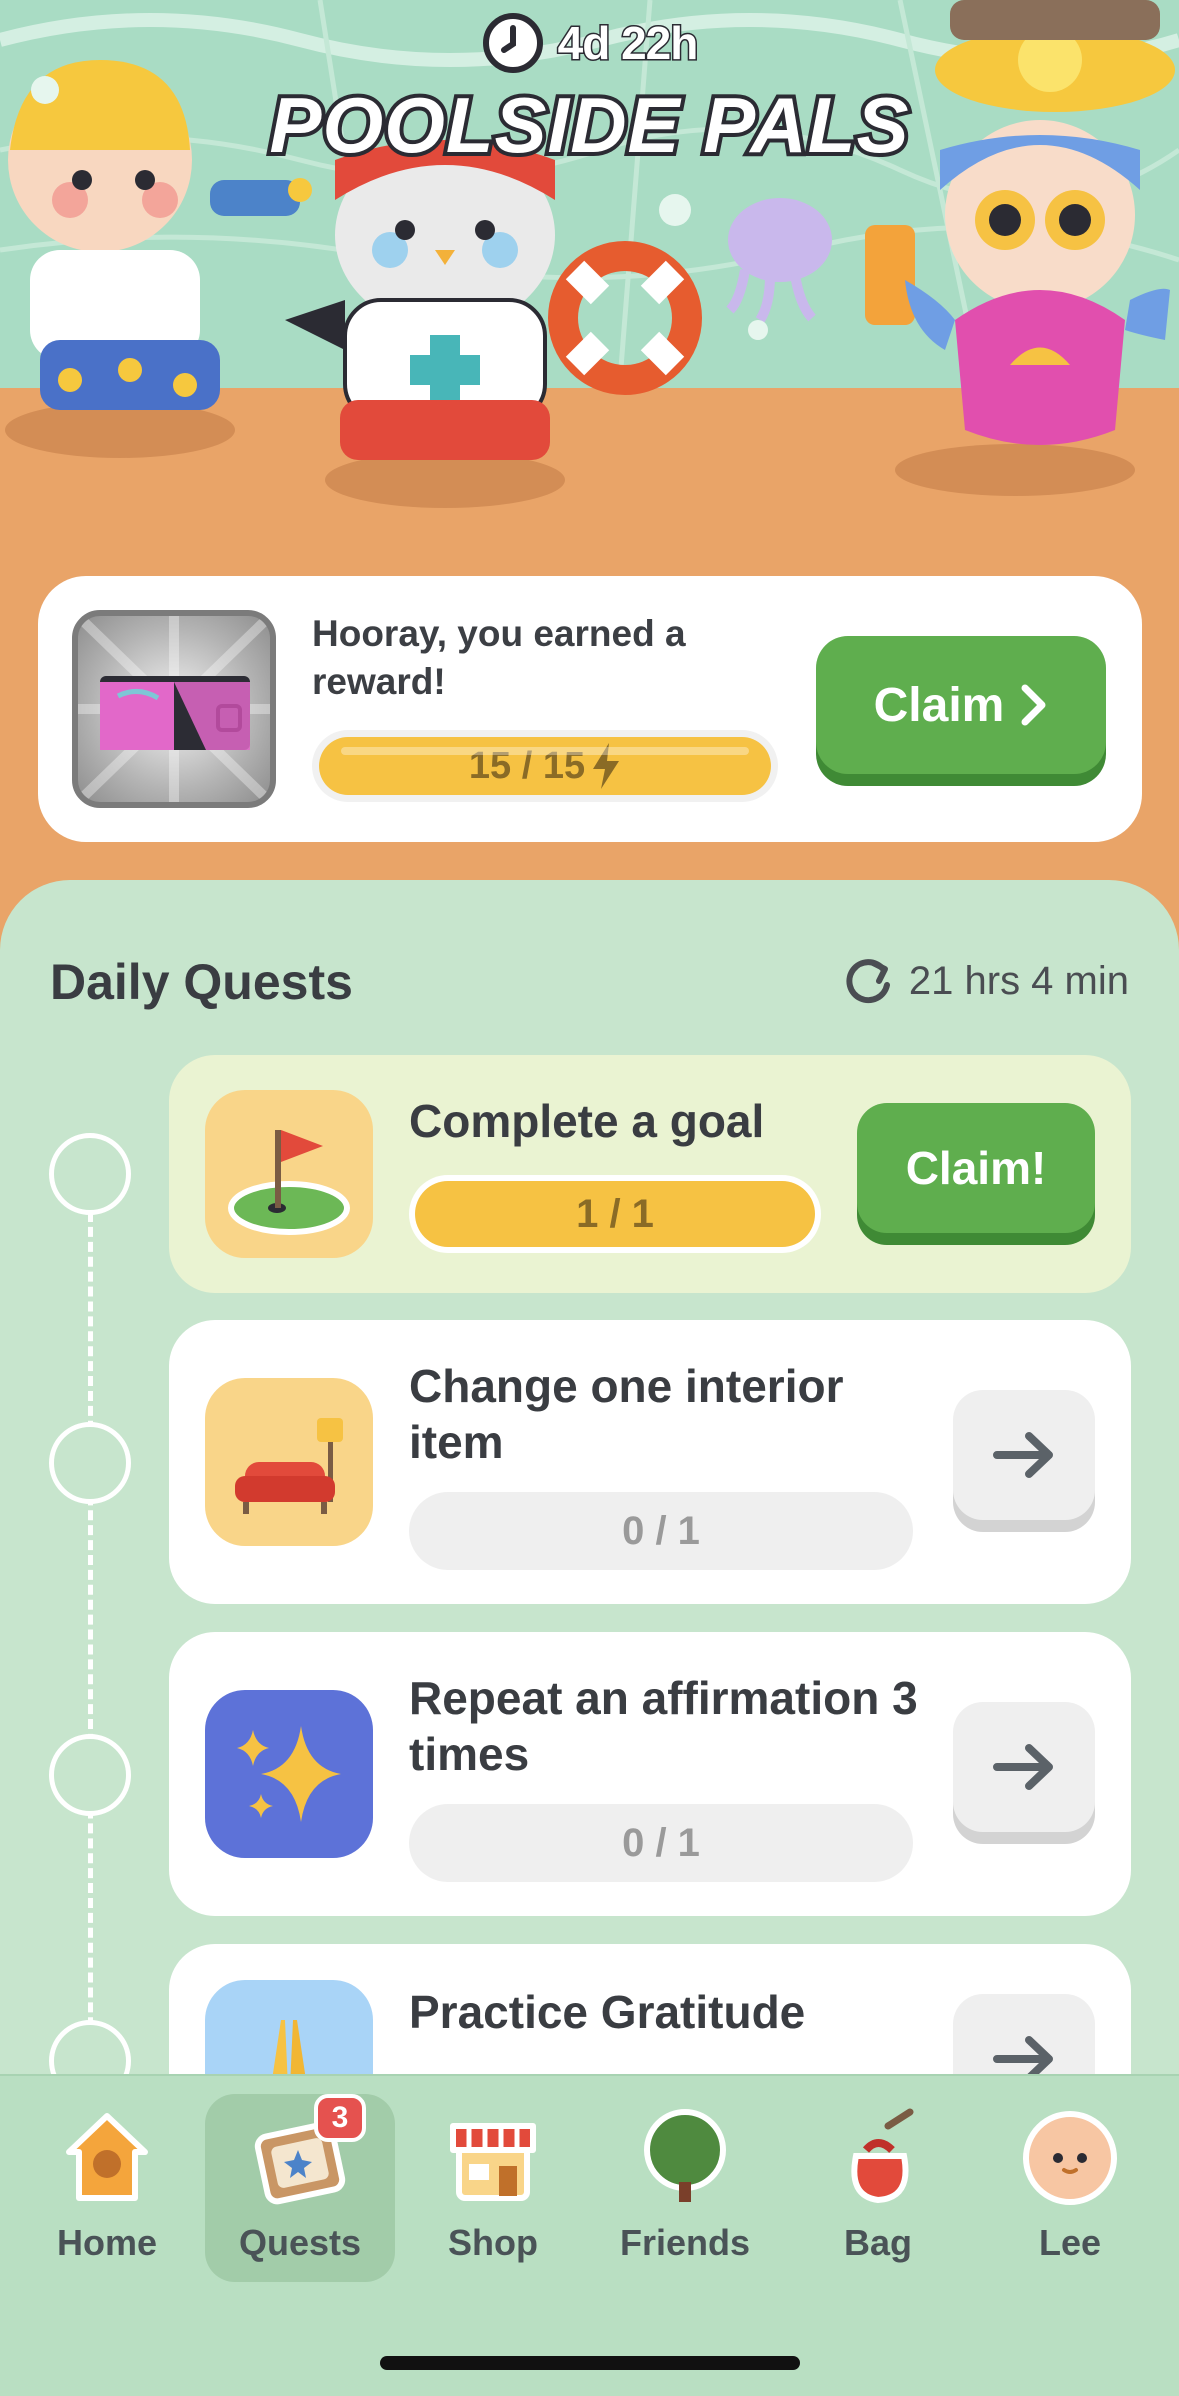 This screenshot has width=1179, height=2396. I want to click on quest-title: Change one interior item, so click(626, 1414).